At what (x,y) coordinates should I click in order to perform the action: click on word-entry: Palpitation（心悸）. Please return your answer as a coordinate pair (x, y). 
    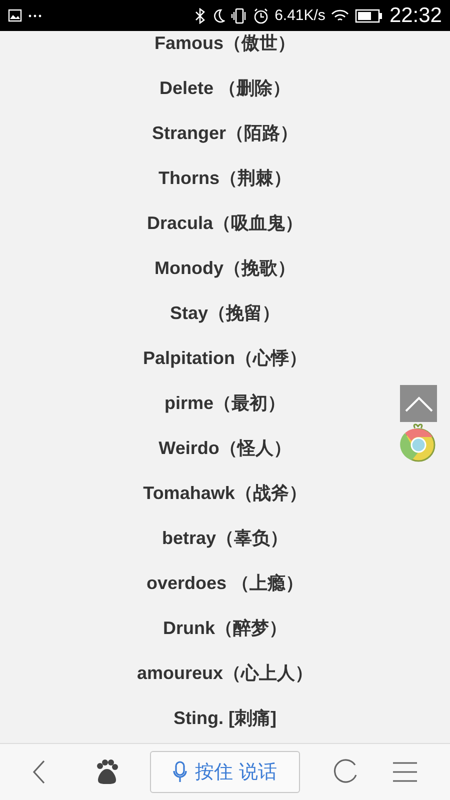
    Looking at the image, I should click on (224, 358).